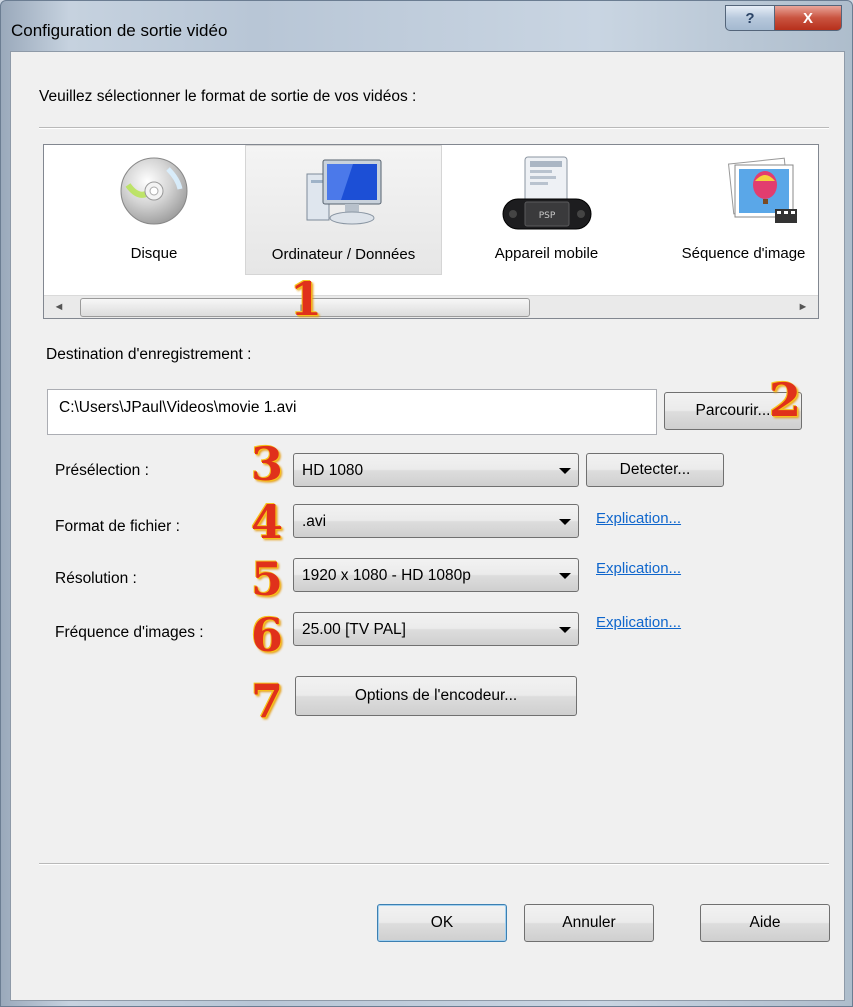  I want to click on annotation-marker-5: 5, so click(267, 579).